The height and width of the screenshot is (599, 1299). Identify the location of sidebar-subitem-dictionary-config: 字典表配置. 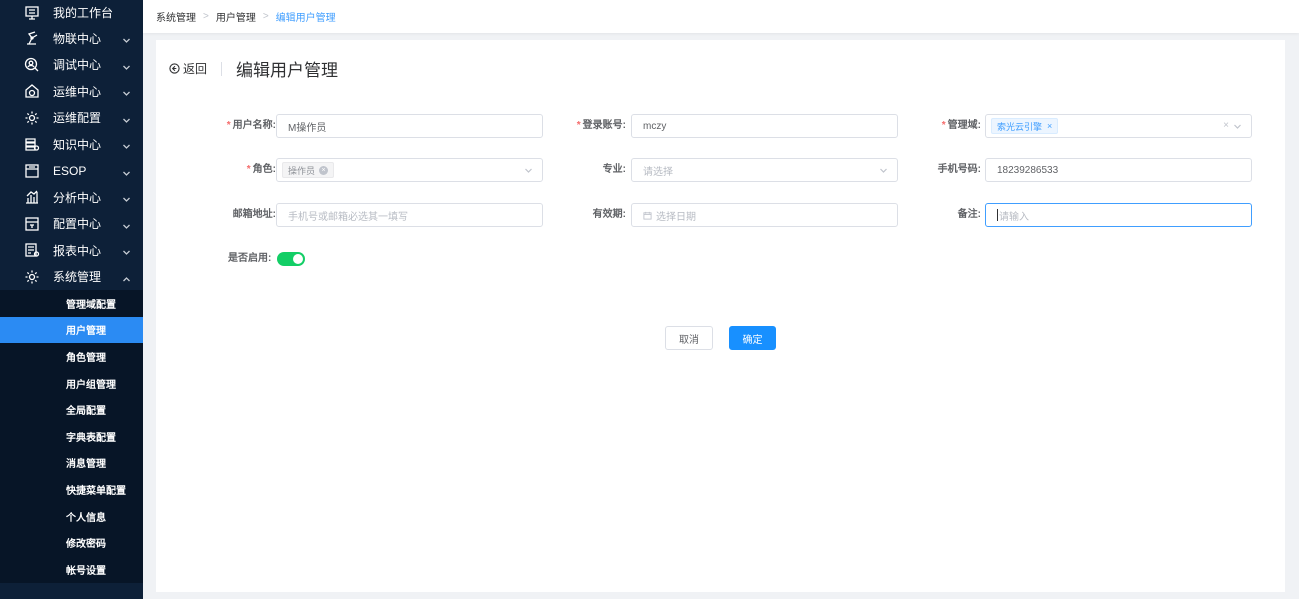
(71, 436).